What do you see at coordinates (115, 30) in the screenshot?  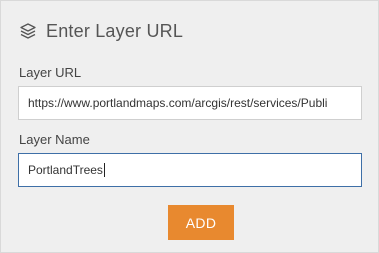 I see `panel-title: Enter Layer URL` at bounding box center [115, 30].